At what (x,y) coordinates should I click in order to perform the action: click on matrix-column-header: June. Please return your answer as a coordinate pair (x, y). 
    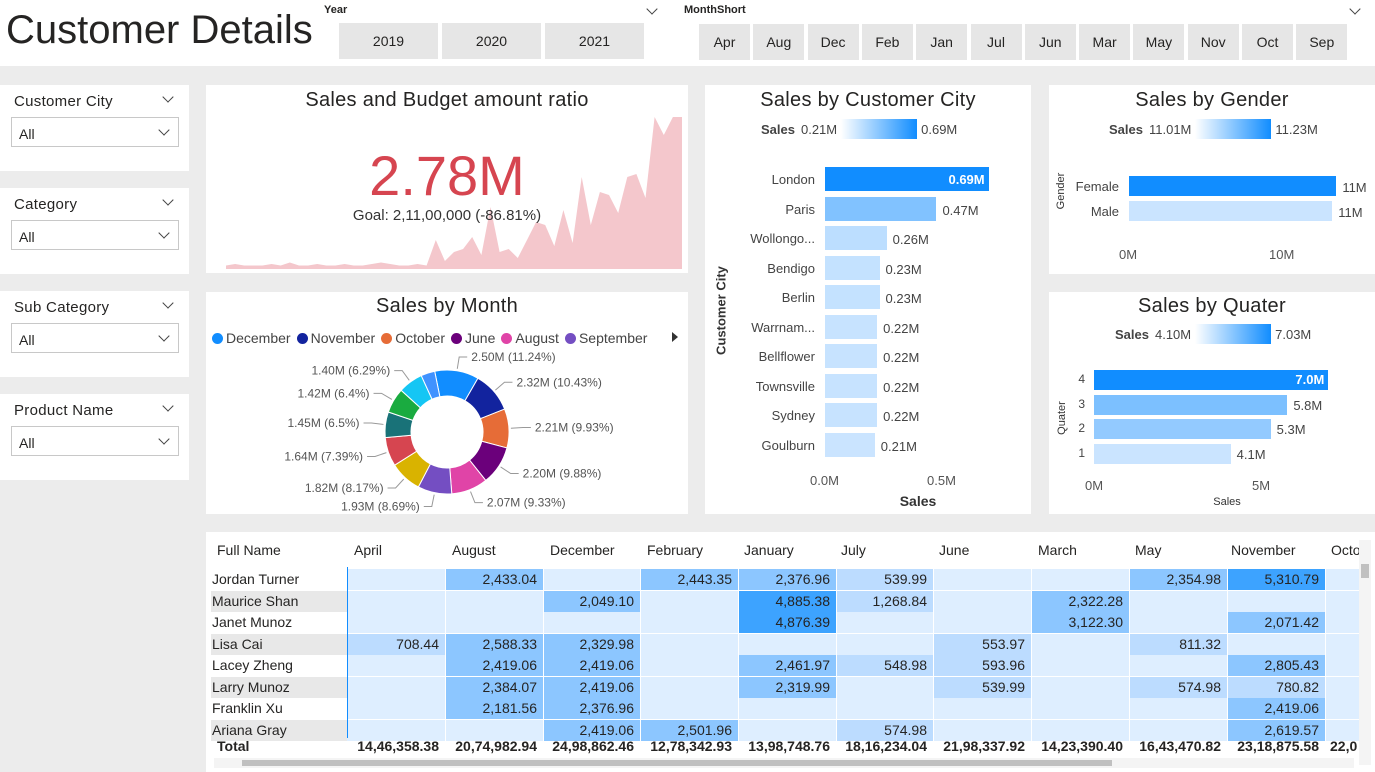
    Looking at the image, I should click on (954, 550).